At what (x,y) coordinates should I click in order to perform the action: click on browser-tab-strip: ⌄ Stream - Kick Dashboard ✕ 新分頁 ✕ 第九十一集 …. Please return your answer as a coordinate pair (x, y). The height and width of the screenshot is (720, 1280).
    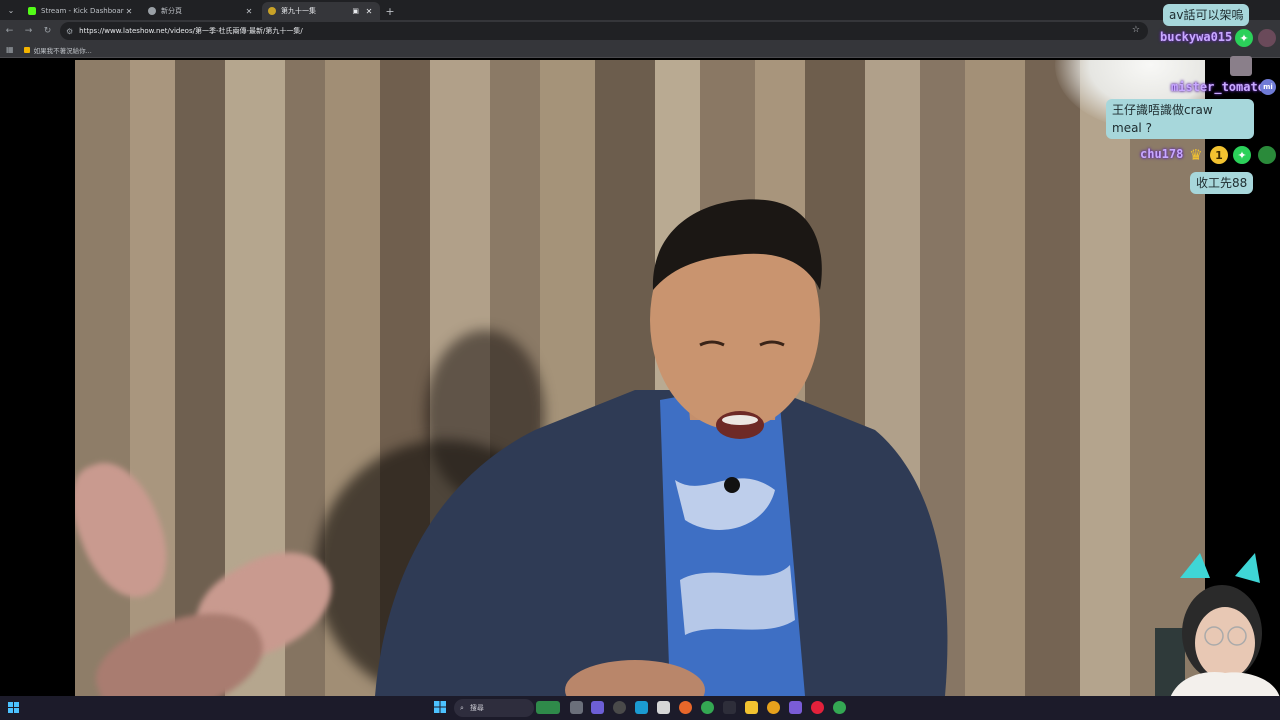
    Looking at the image, I should click on (640, 10).